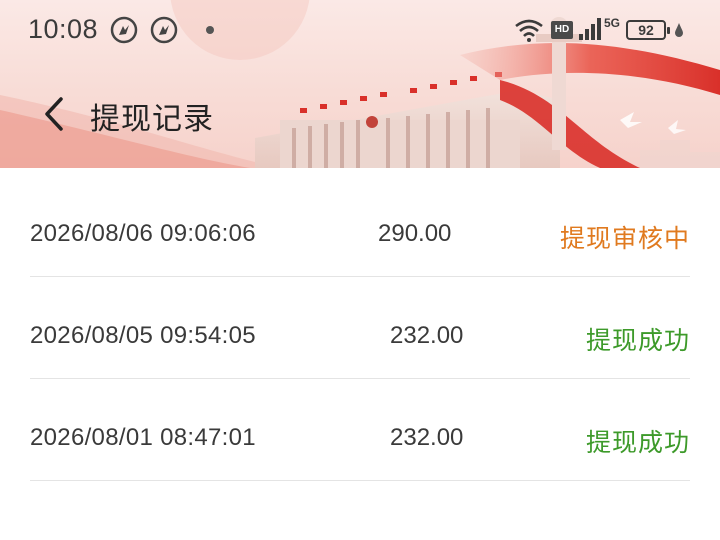 Image resolution: width=720 pixels, height=540 pixels. Describe the element at coordinates (679, 30) in the screenshot. I see `charging-drop-icon` at that location.